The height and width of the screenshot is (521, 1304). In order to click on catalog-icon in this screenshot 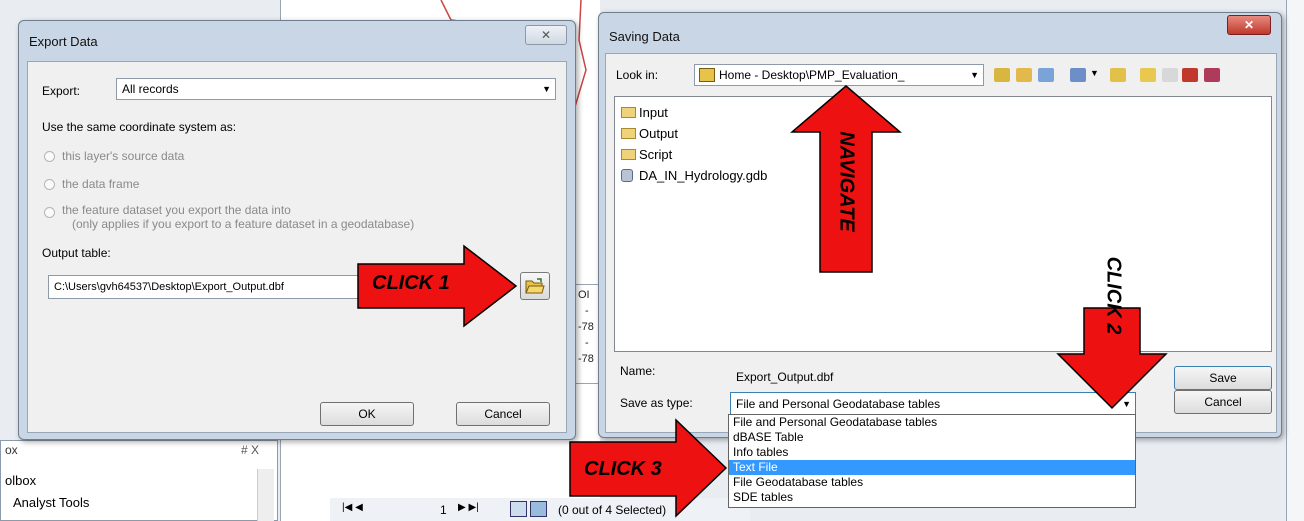, I will do `click(1170, 75)`.